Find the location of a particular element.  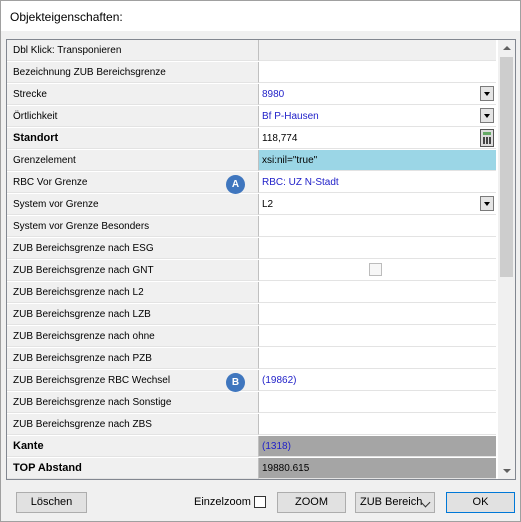

grid-row-nach-sonstige: ZUB Bereichsgrenze nach Sonstige is located at coordinates (252, 403).